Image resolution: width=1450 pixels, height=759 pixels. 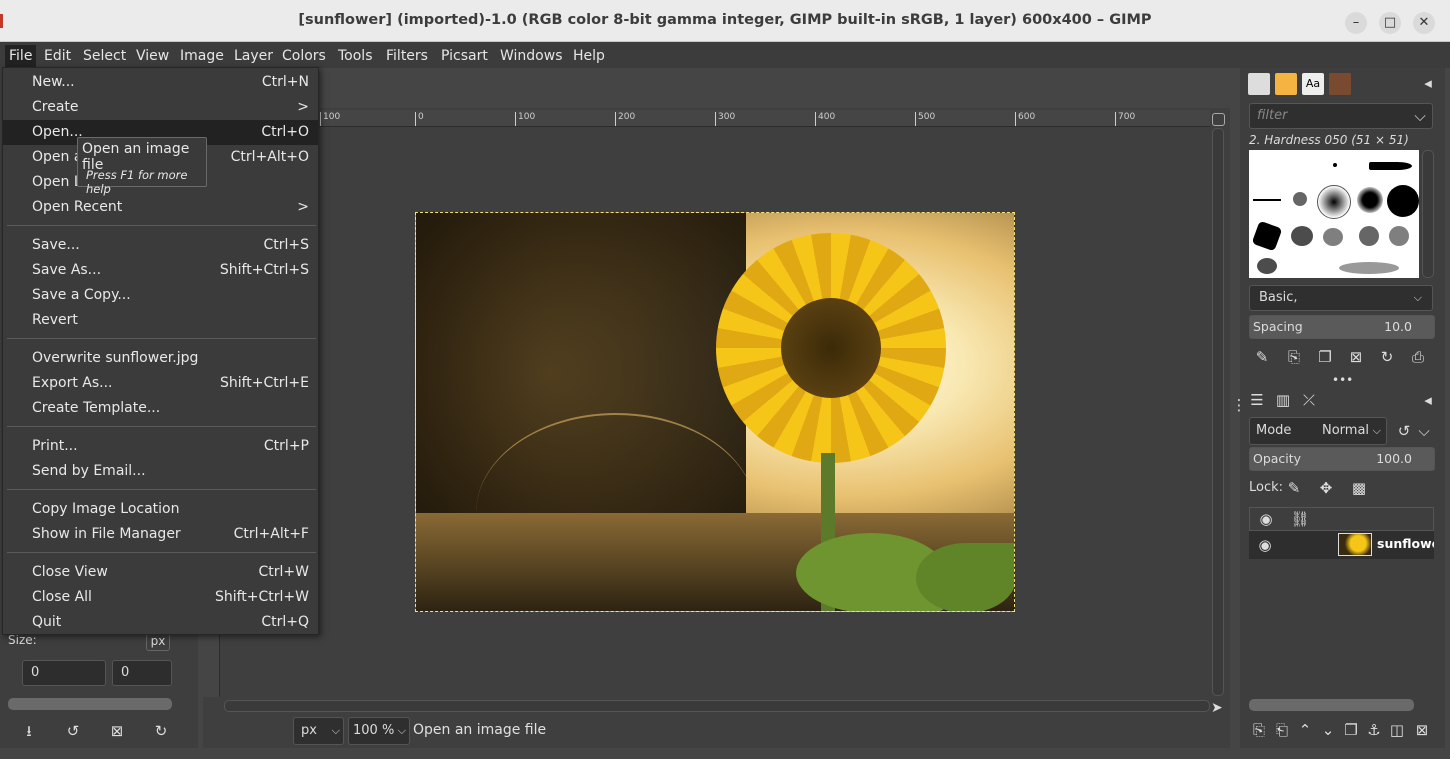 I want to click on layer-name: sunflower.jpg, so click(x=1405, y=543).